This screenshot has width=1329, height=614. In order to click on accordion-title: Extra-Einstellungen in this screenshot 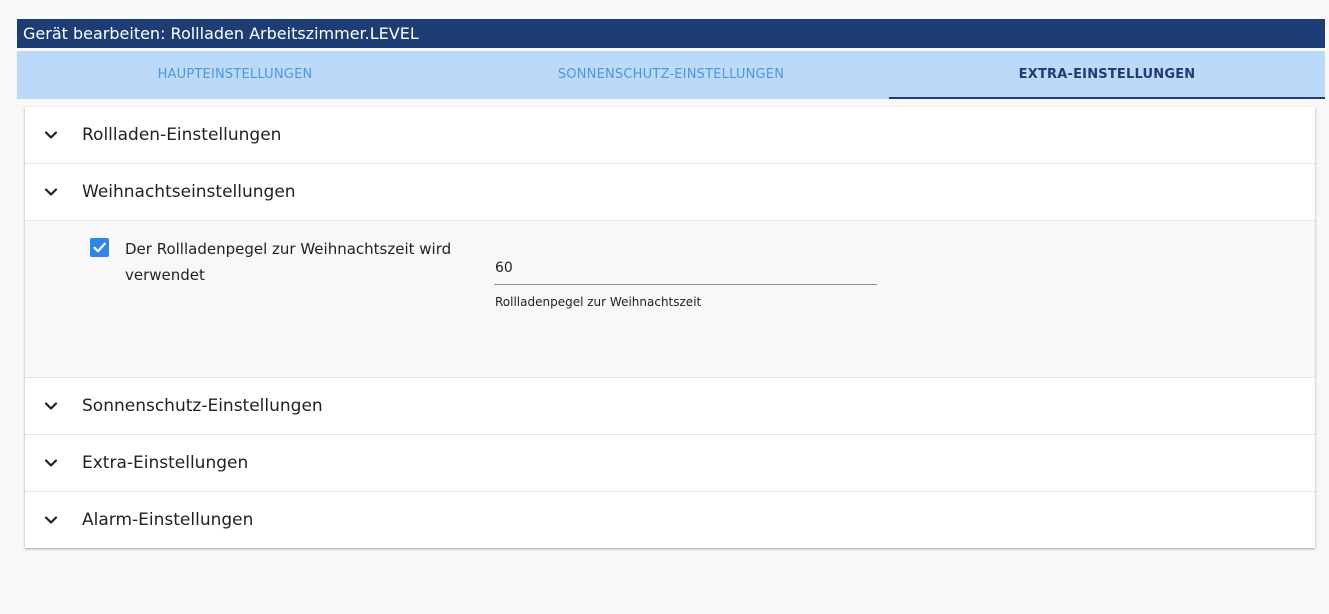, I will do `click(165, 463)`.